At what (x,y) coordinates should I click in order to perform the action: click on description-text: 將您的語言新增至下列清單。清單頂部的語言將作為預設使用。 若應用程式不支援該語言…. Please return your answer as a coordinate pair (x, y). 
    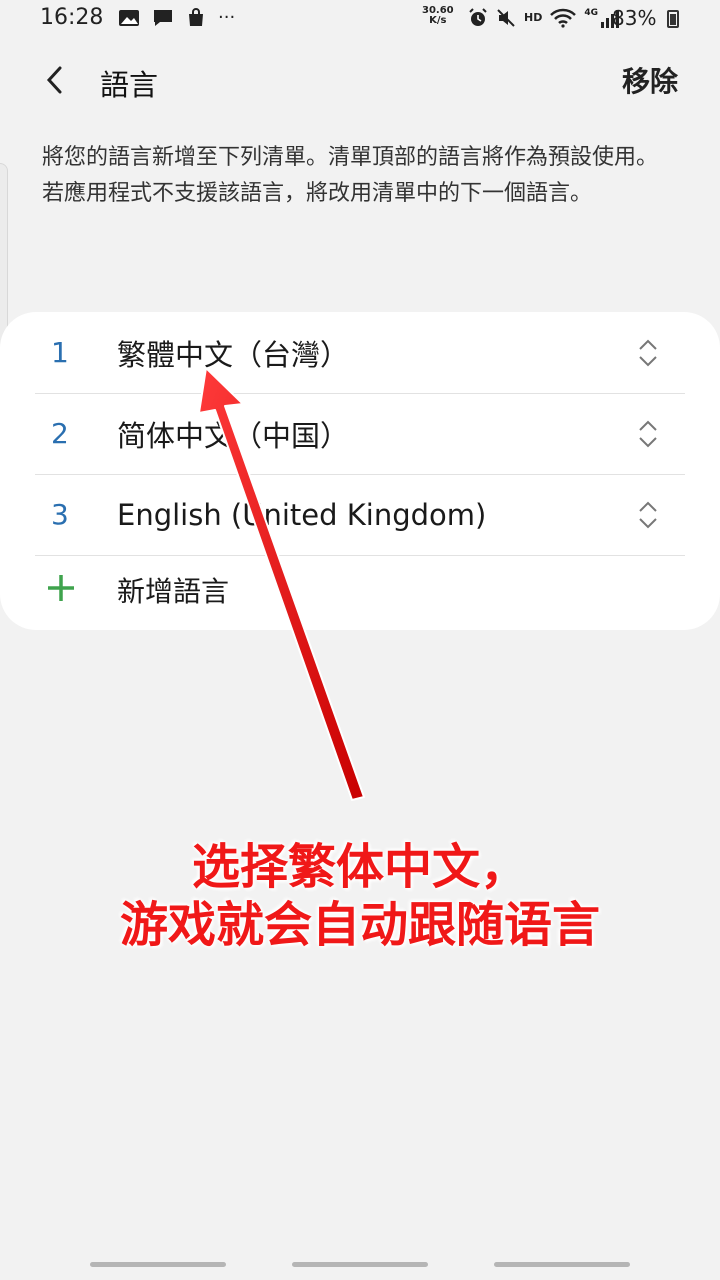
    Looking at the image, I should click on (362, 176).